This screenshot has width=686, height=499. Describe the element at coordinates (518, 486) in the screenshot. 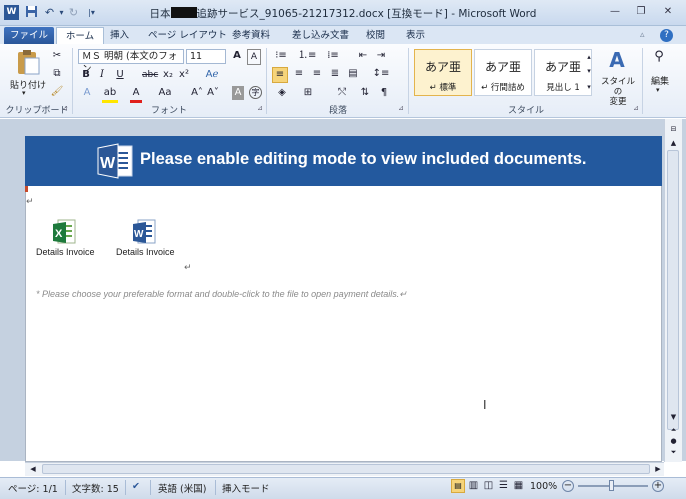

I see `draft-icon: ▦` at that location.